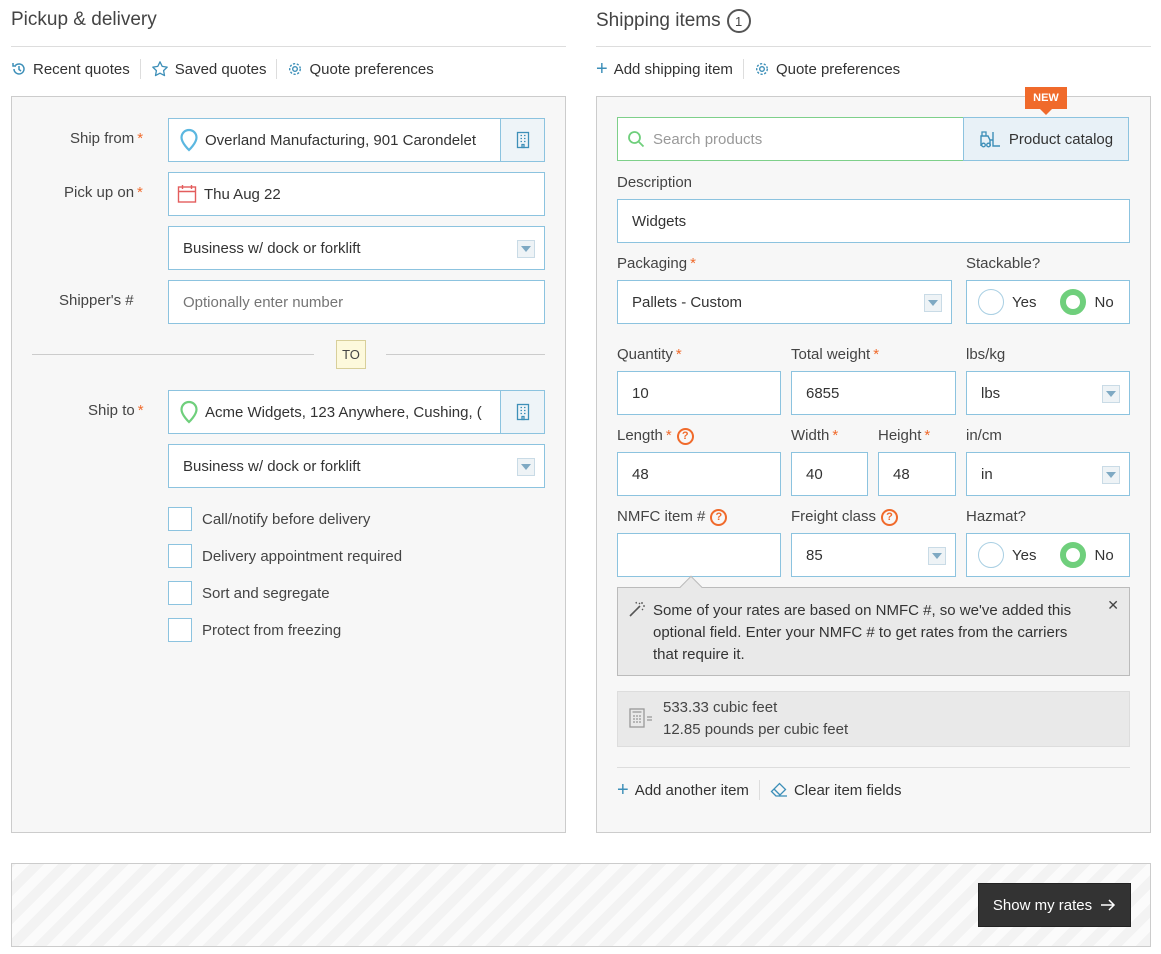 The height and width of the screenshot is (954, 1161). What do you see at coordinates (655, 436) in the screenshot?
I see `length-label: Length *?` at bounding box center [655, 436].